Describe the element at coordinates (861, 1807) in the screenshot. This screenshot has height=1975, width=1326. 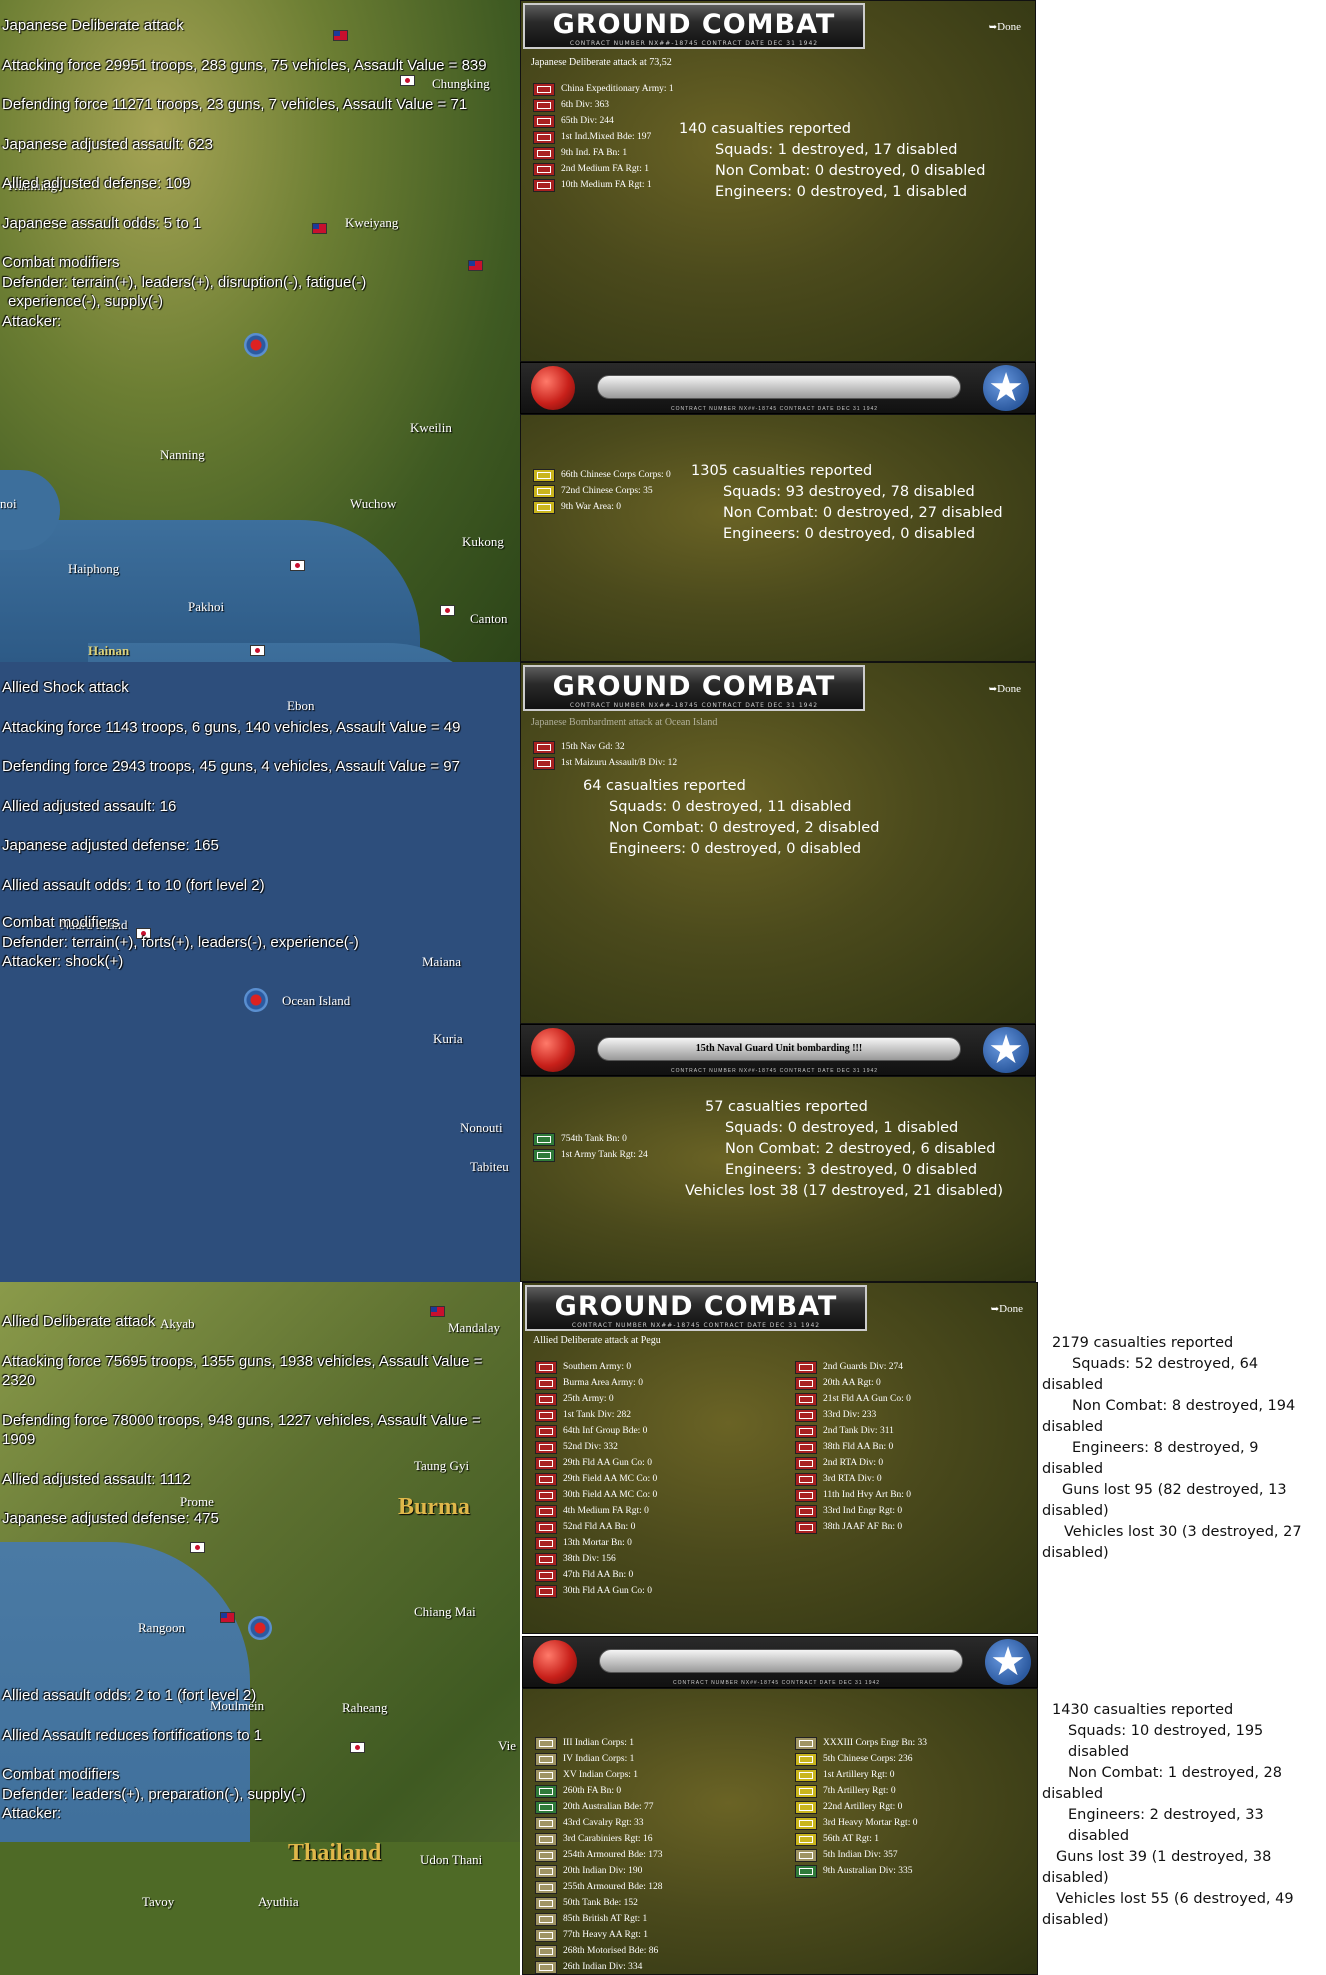
I see `unit-row: 22nd Artillery Rgt: 0` at that location.